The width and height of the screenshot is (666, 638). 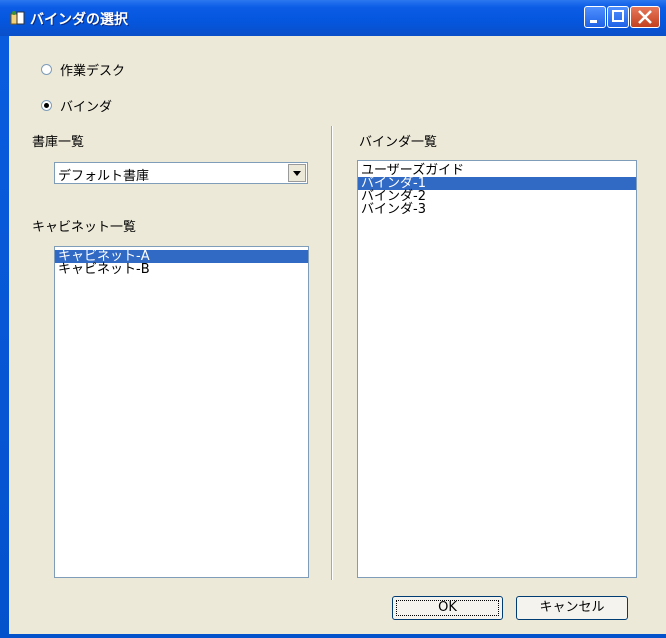 I want to click on cabinet-list-label: キャビネット一覧, so click(x=84, y=227).